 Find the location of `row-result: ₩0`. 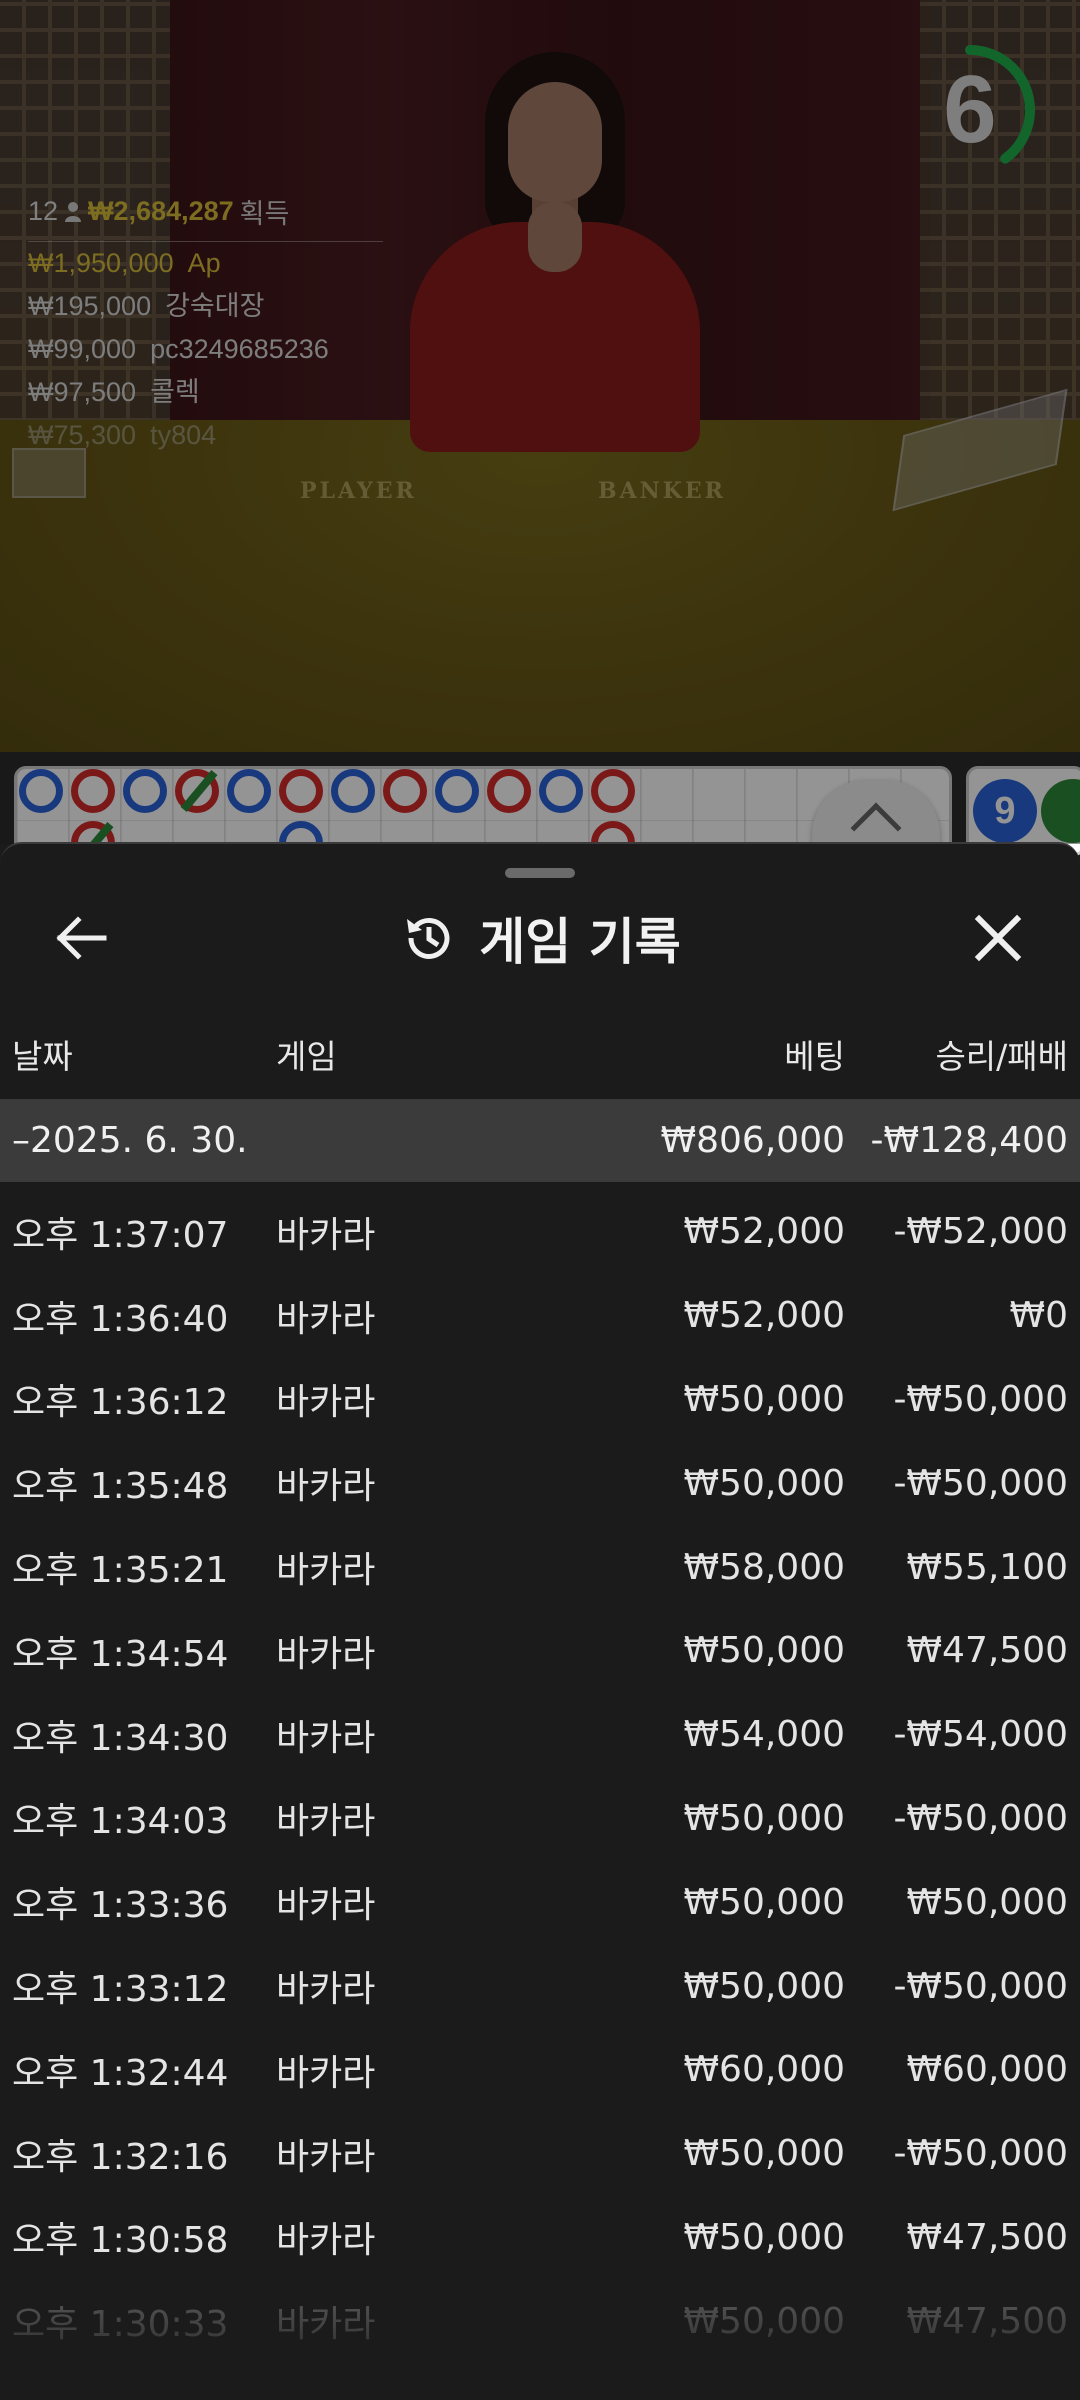

row-result: ₩0 is located at coordinates (1039, 1316).